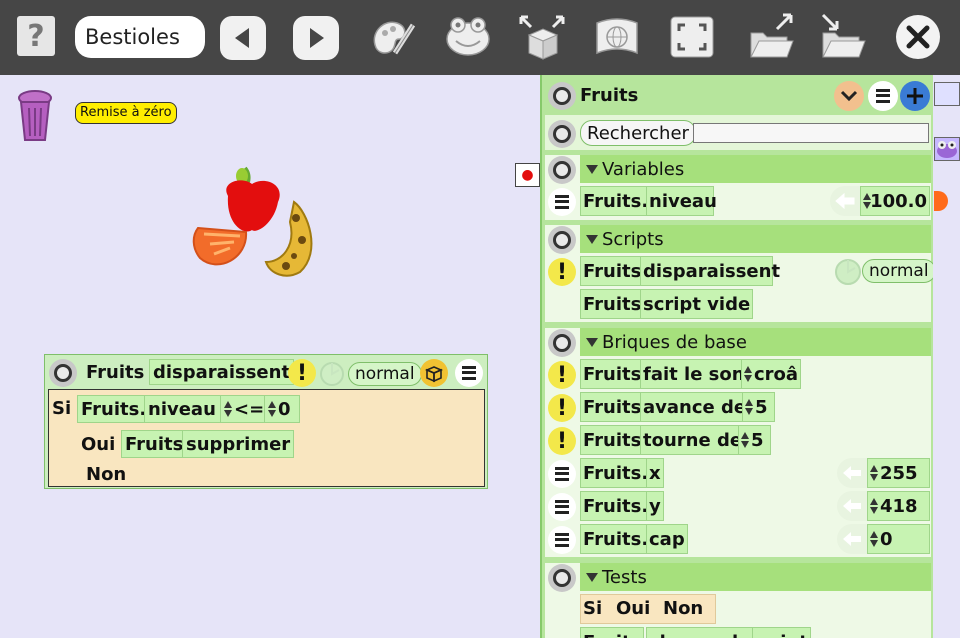  What do you see at coordinates (562, 240) in the screenshot?
I see `scripts-drag-handle` at bounding box center [562, 240].